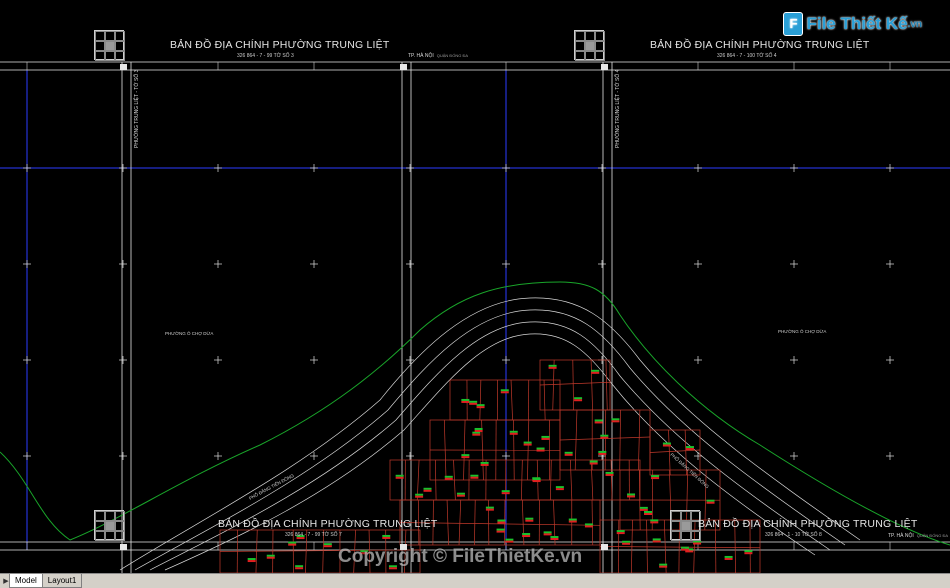  I want to click on logo-text: File Thiết Kế, so click(857, 23).